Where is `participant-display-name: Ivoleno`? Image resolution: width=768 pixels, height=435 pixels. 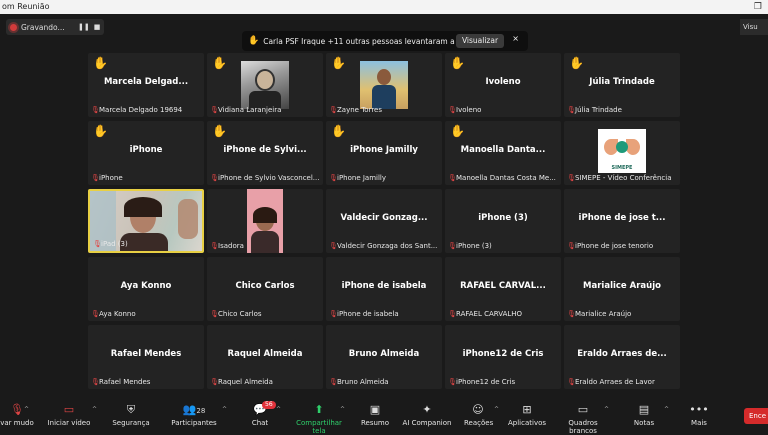
participant-display-name: Ivoleno is located at coordinates (469, 110).